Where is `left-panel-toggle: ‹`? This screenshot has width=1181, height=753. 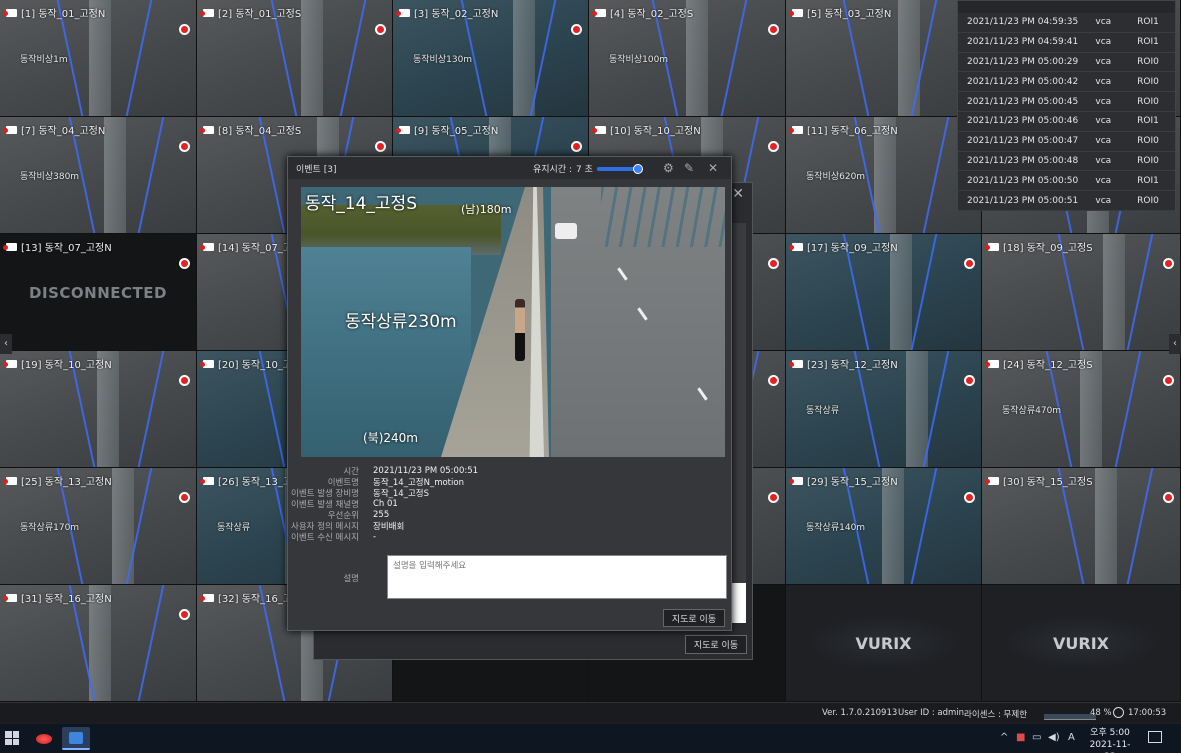
left-panel-toggle: ‹ is located at coordinates (6, 344).